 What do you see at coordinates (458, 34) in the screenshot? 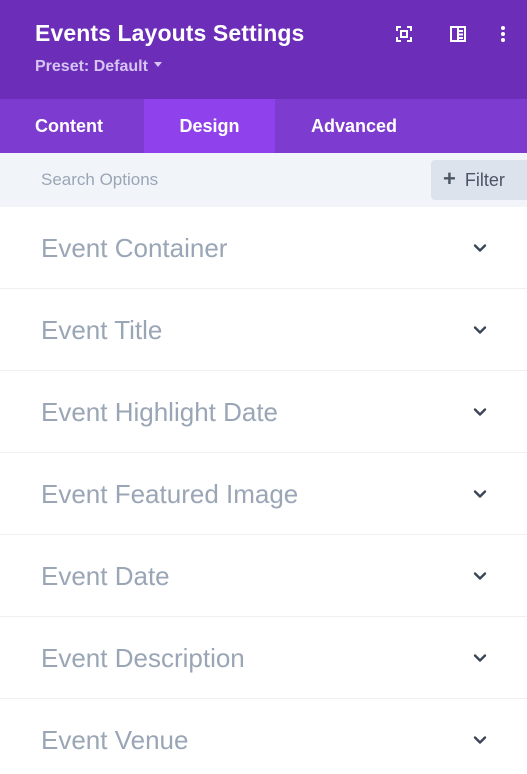
I see `sidebar-toggle-icon` at bounding box center [458, 34].